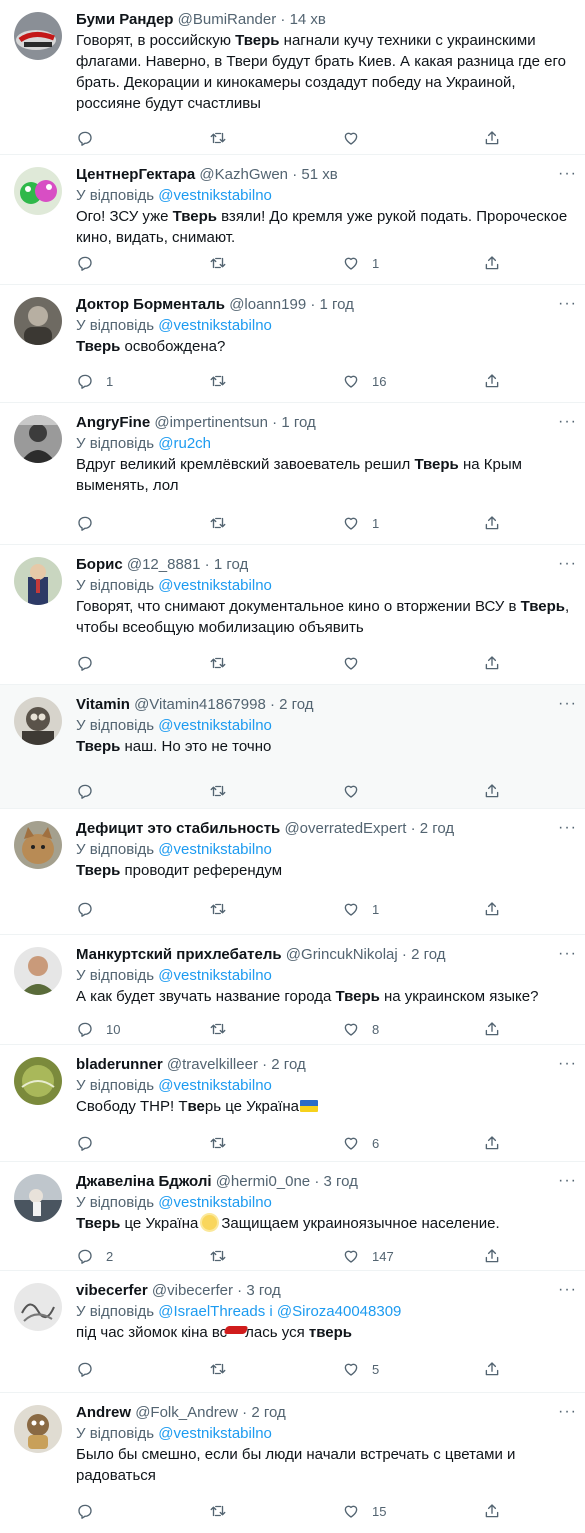  Describe the element at coordinates (308, 19) in the screenshot. I see `timestamp: 14 хв` at that location.